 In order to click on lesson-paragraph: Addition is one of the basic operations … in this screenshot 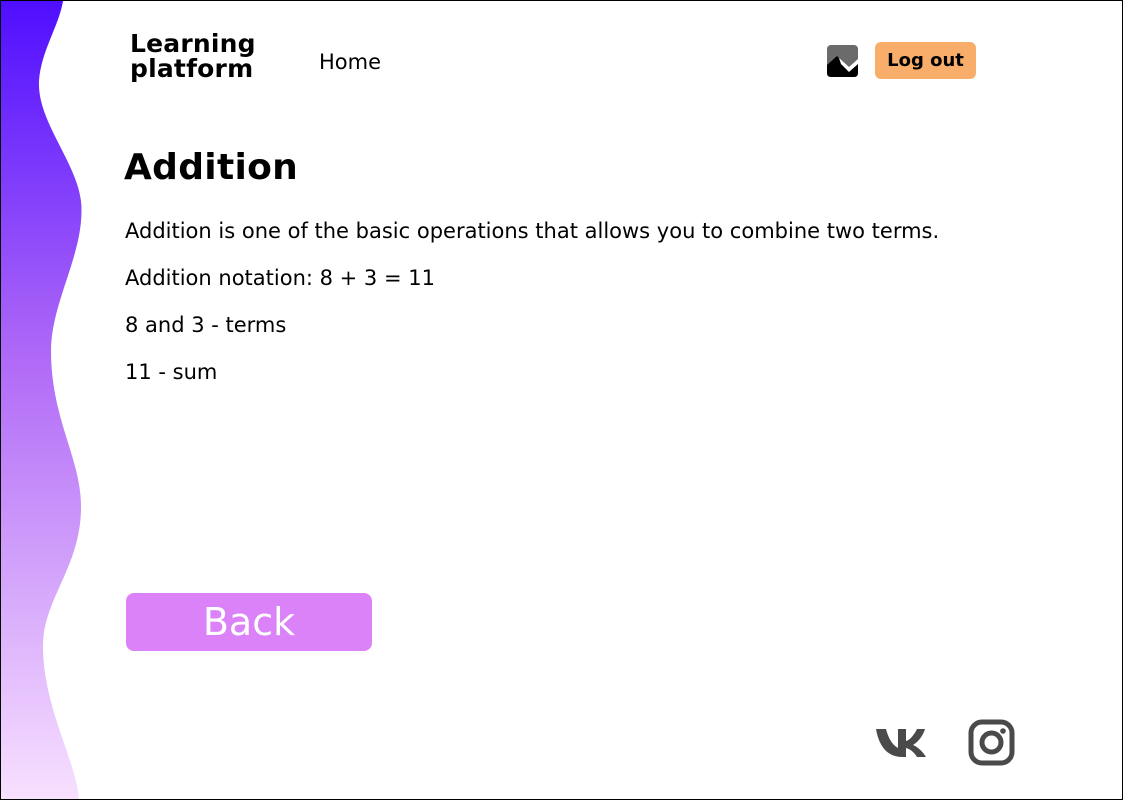, I will do `click(532, 254)`.